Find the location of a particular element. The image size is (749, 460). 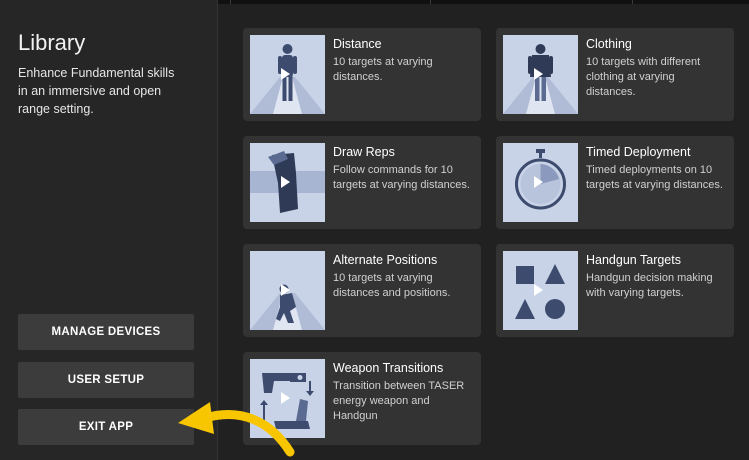

annotation-arrow-icon is located at coordinates (236, 429).